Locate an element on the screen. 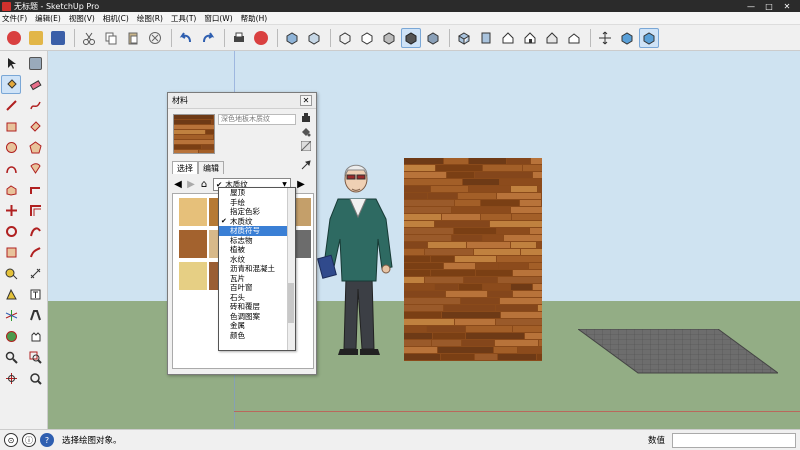 Image resolution: width=800 pixels, height=450 pixels. collection-option: 瓦片 is located at coordinates (257, 279).